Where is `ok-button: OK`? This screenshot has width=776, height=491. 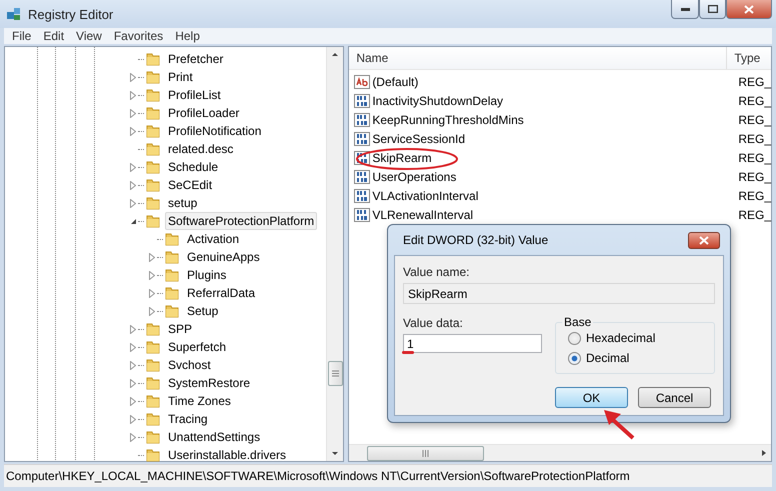
ok-button: OK is located at coordinates (591, 397).